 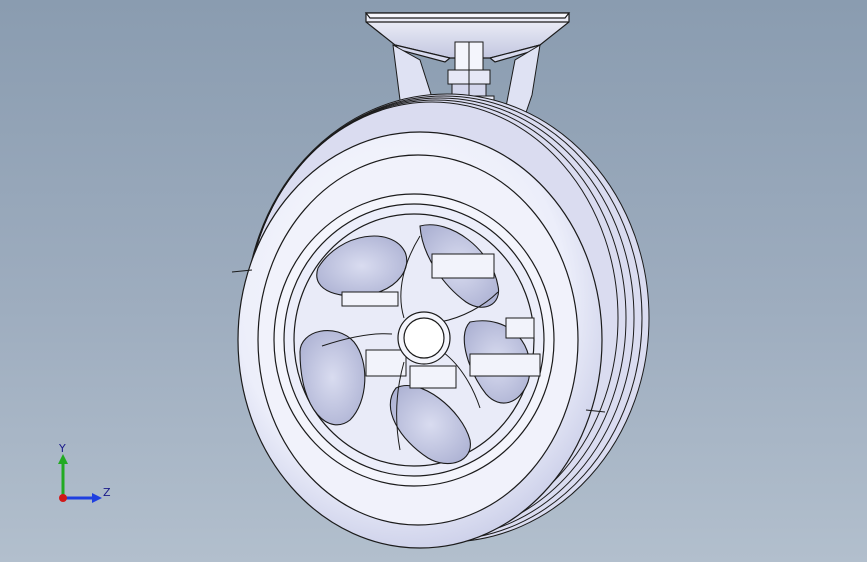 What do you see at coordinates (63, 498) in the screenshot?
I see `x-axis-dot` at bounding box center [63, 498].